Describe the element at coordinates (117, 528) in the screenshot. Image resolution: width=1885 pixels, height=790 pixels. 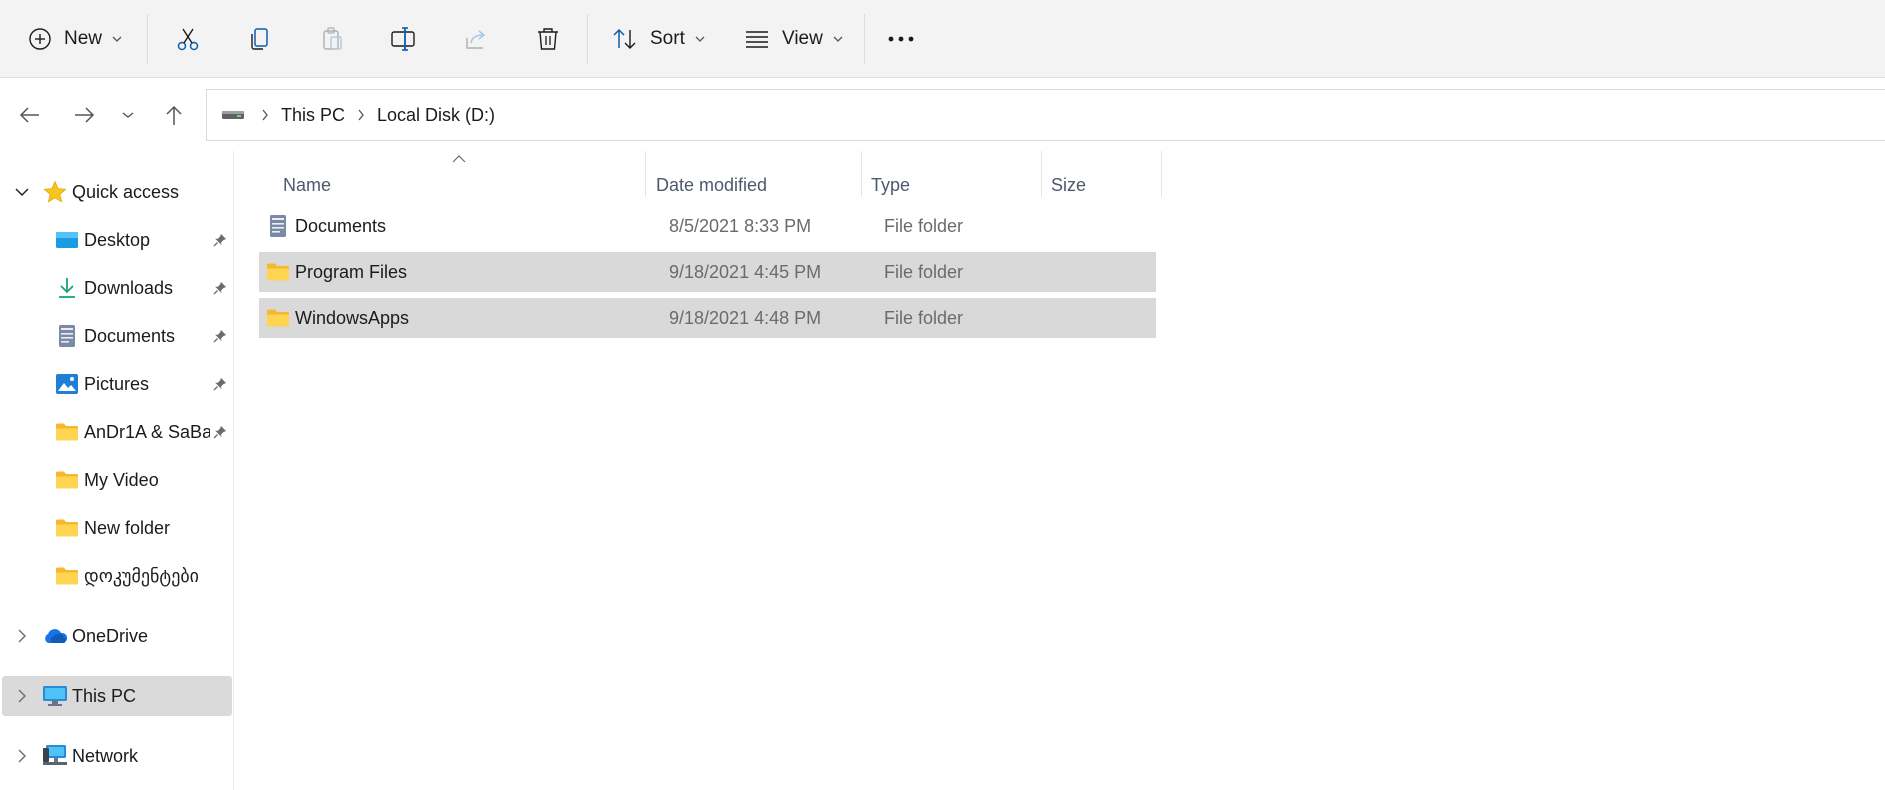
I see `sidebar-item-new-folder: New folder` at that location.